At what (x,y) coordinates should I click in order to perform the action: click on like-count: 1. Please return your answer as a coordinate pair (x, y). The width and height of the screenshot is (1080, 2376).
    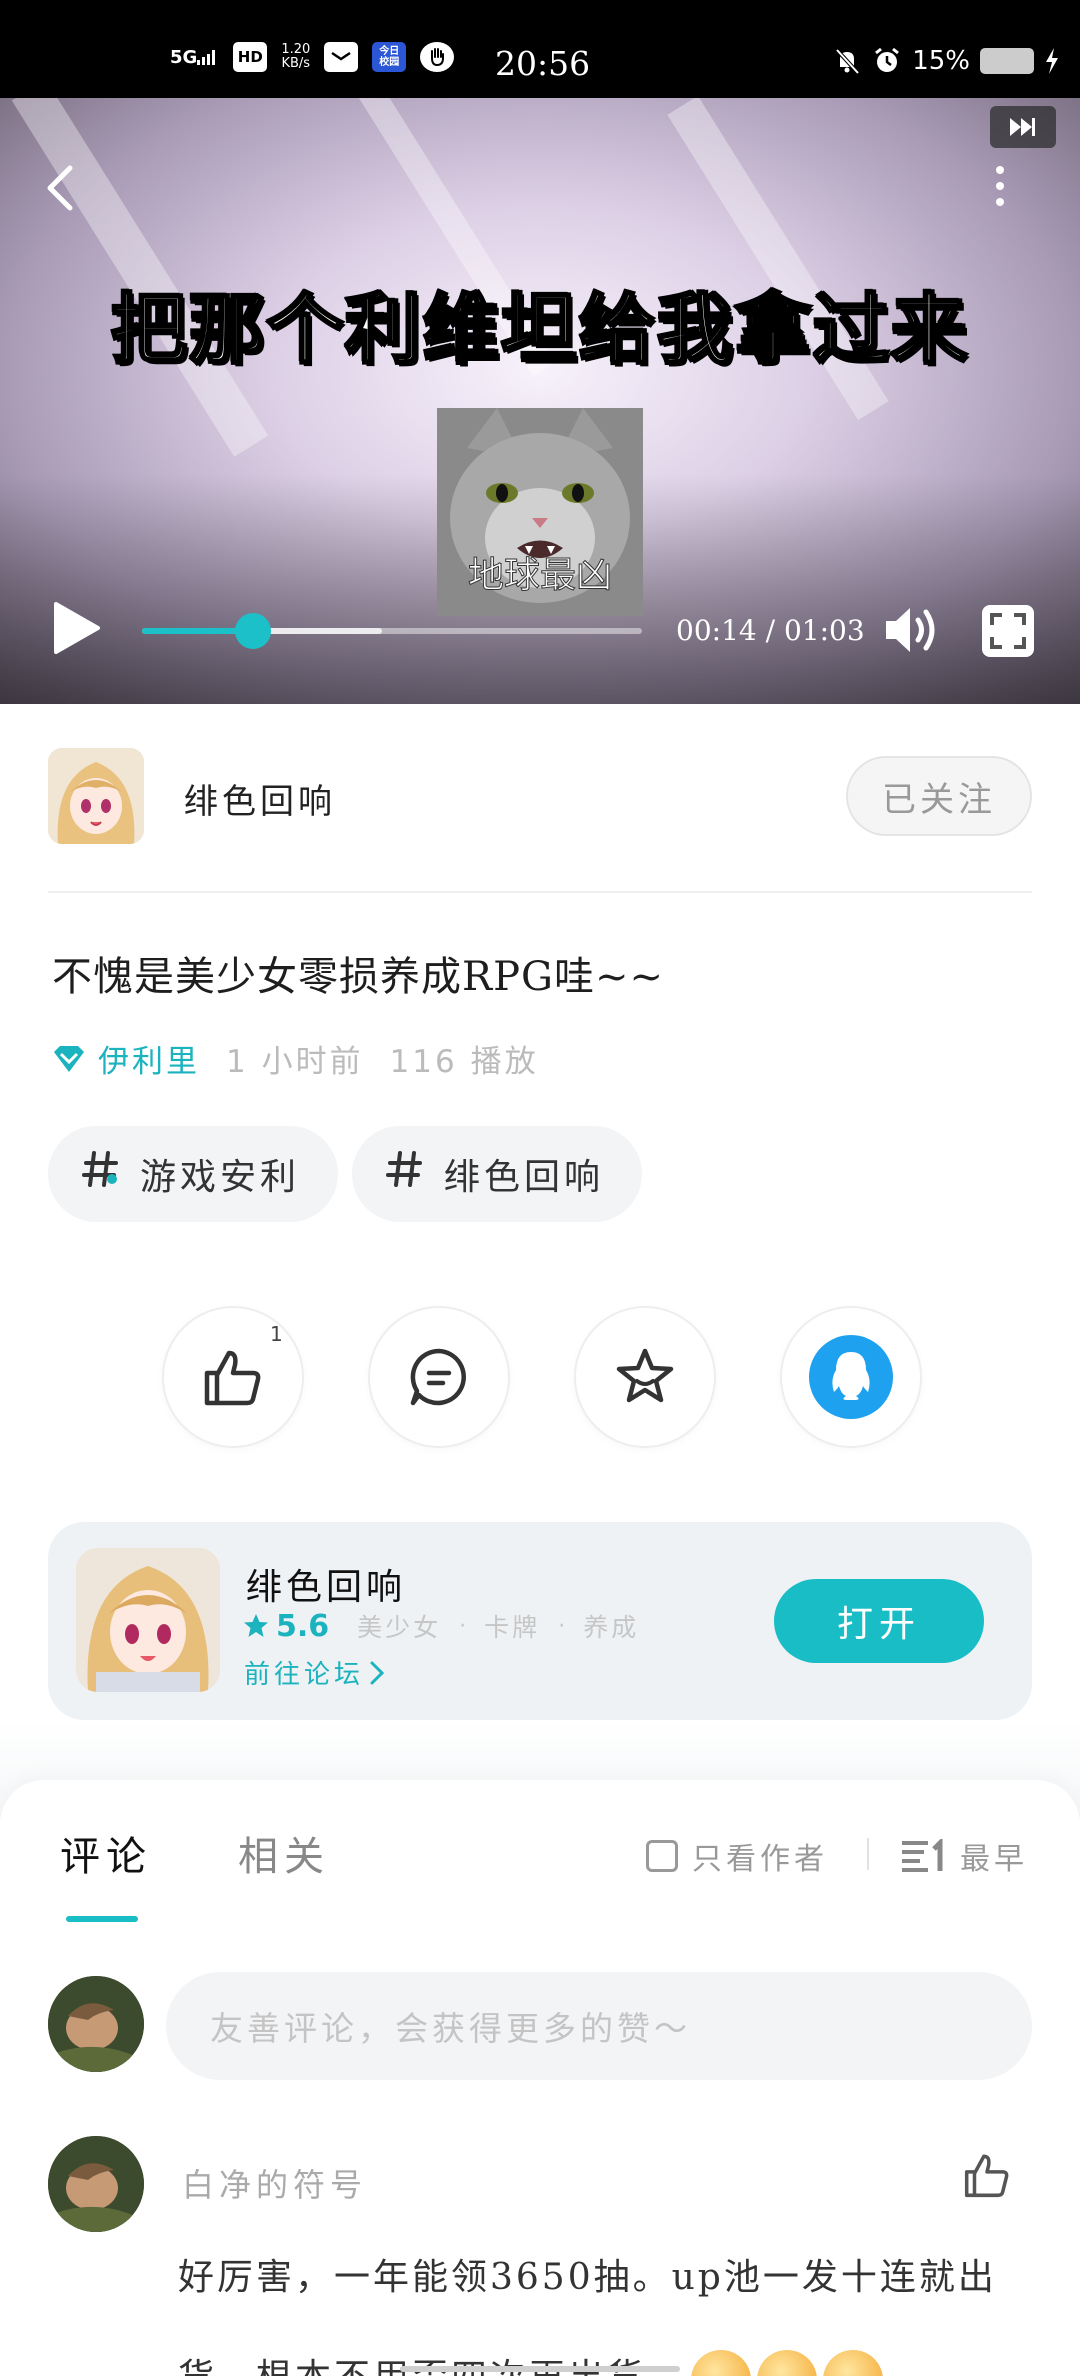
    Looking at the image, I should click on (276, 1334).